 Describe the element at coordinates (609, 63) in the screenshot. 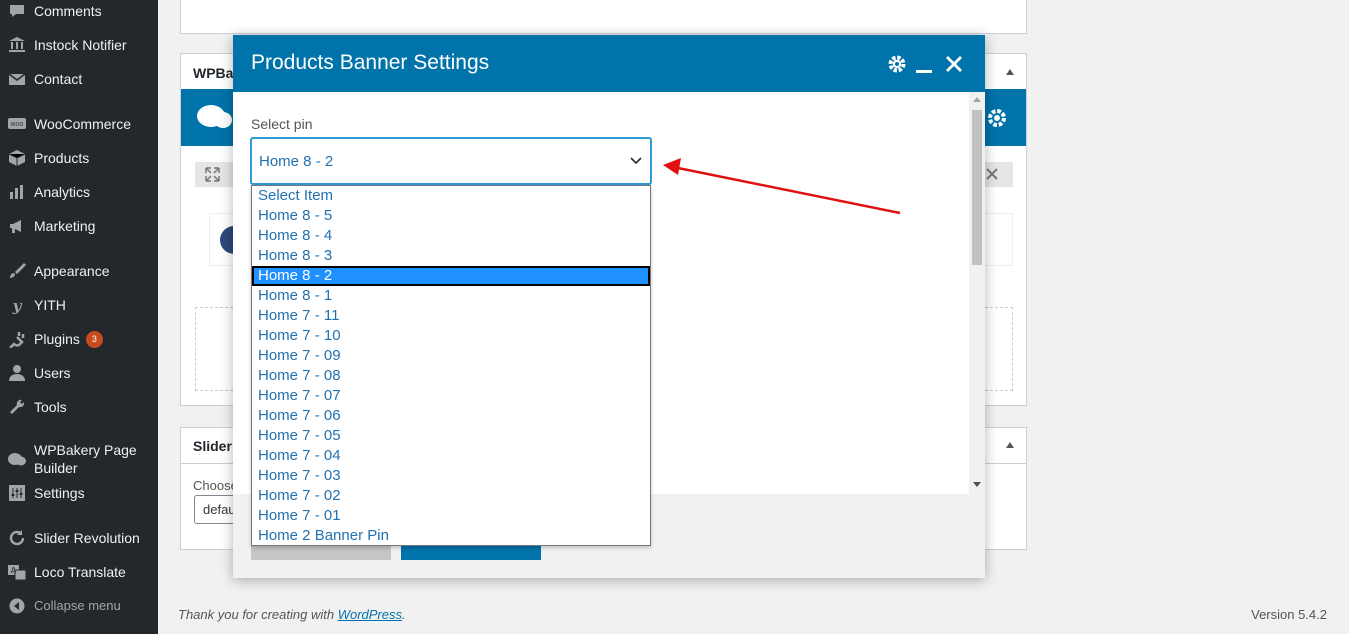

I see `modal-header: Products Banner Settings` at that location.